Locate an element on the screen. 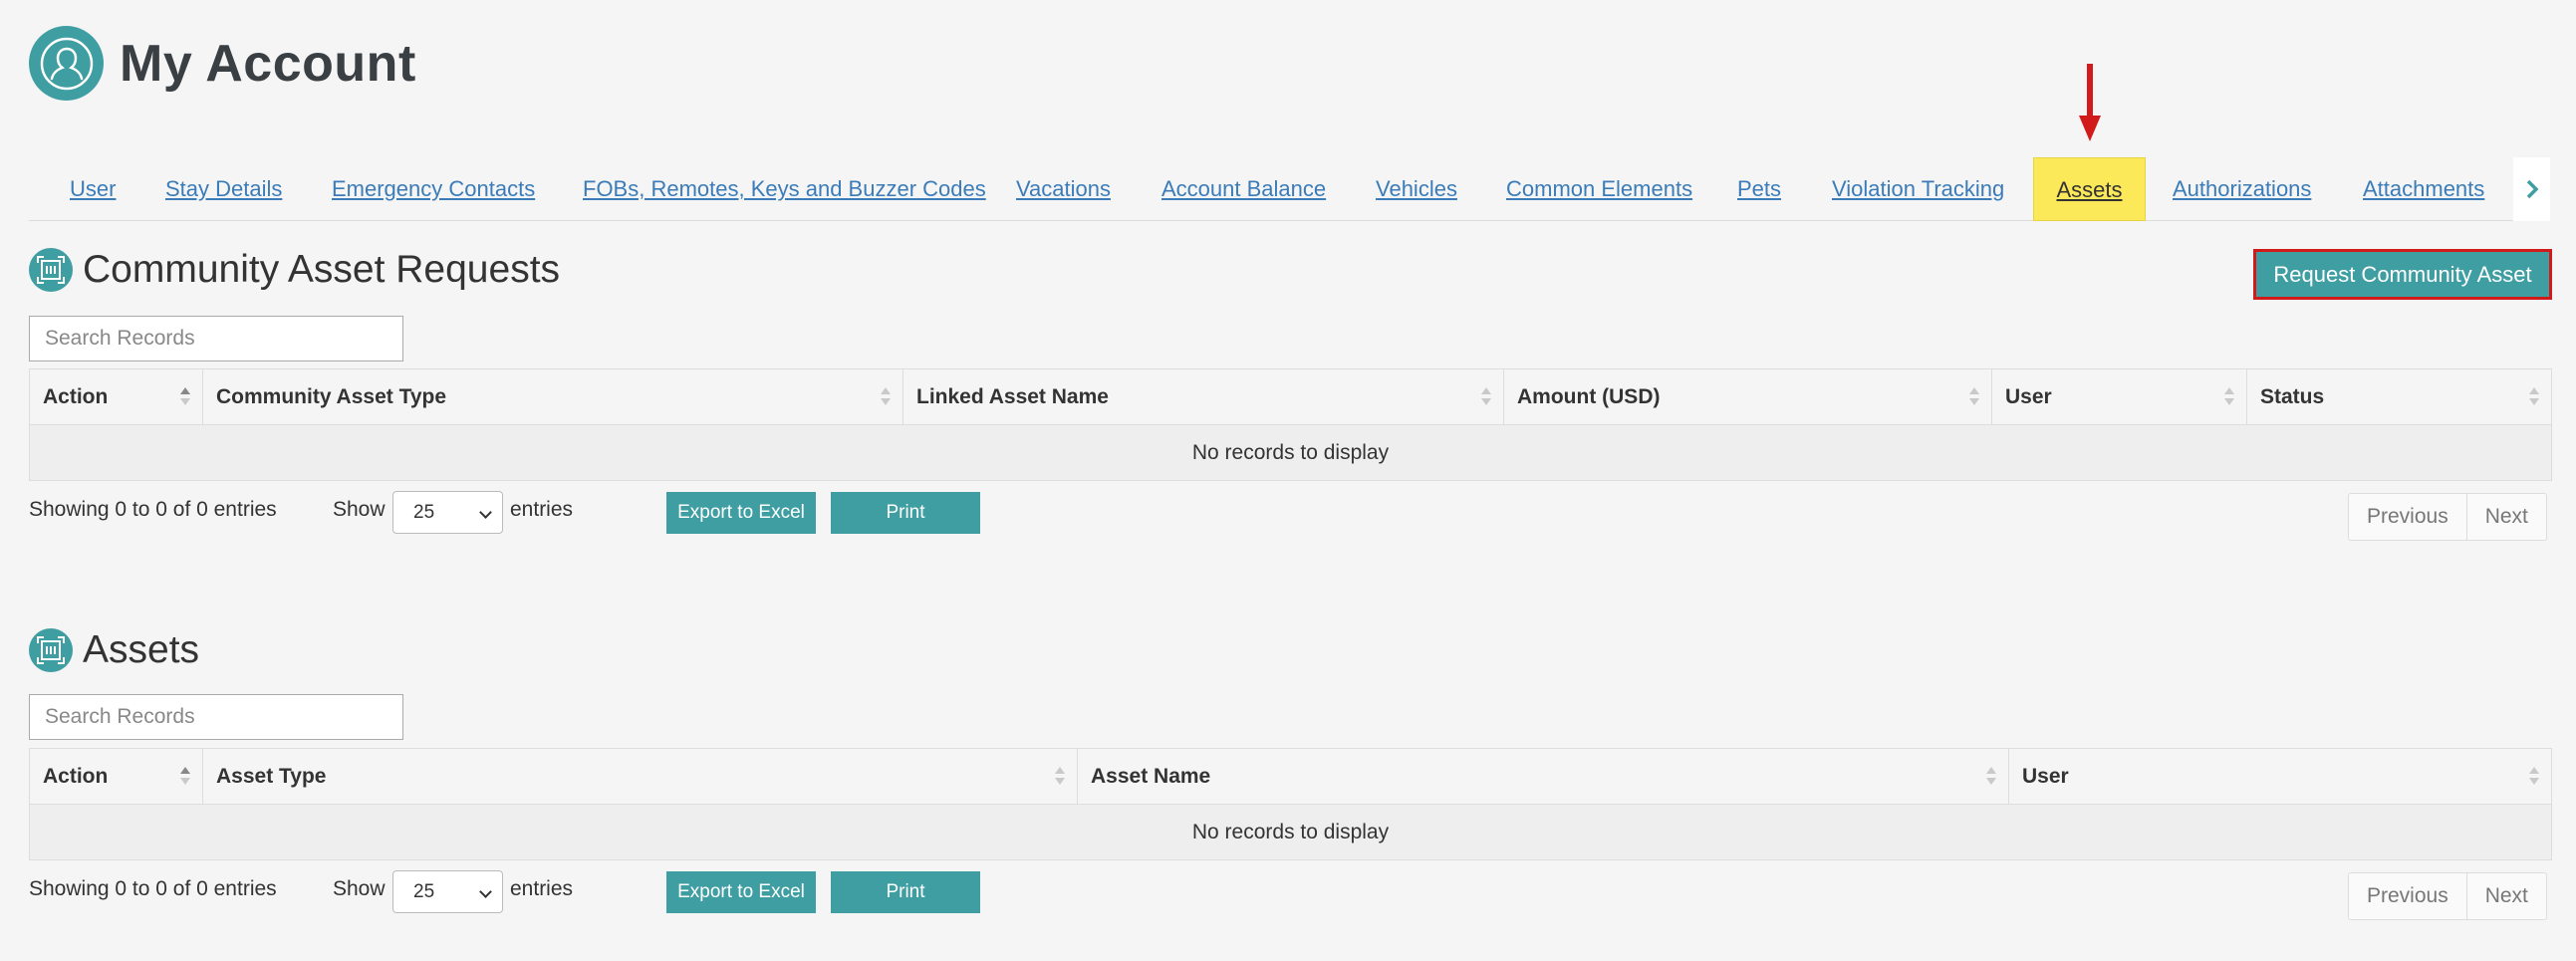 The width and height of the screenshot is (2576, 961). section-title: Assets is located at coordinates (141, 649).